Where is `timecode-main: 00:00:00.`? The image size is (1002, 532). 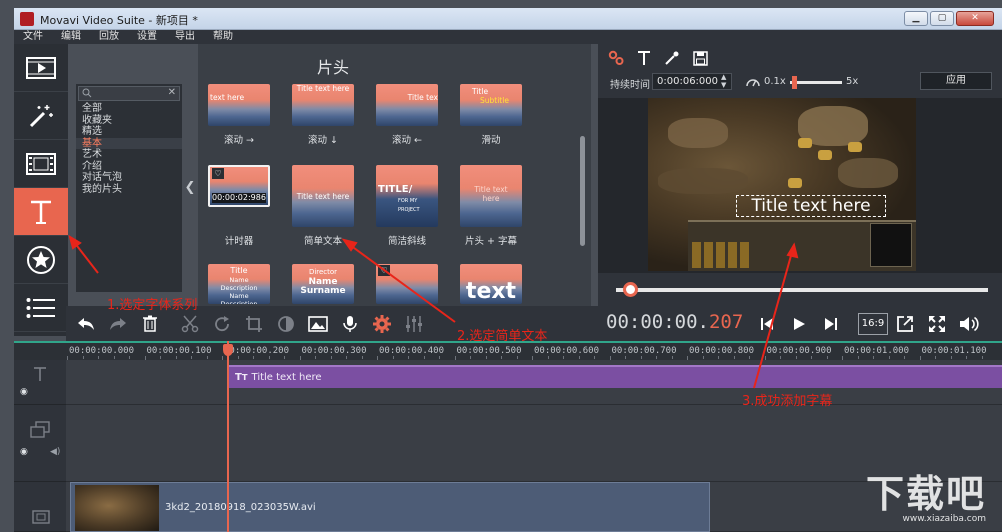
timecode-main: 00:00:00. is located at coordinates (657, 322).